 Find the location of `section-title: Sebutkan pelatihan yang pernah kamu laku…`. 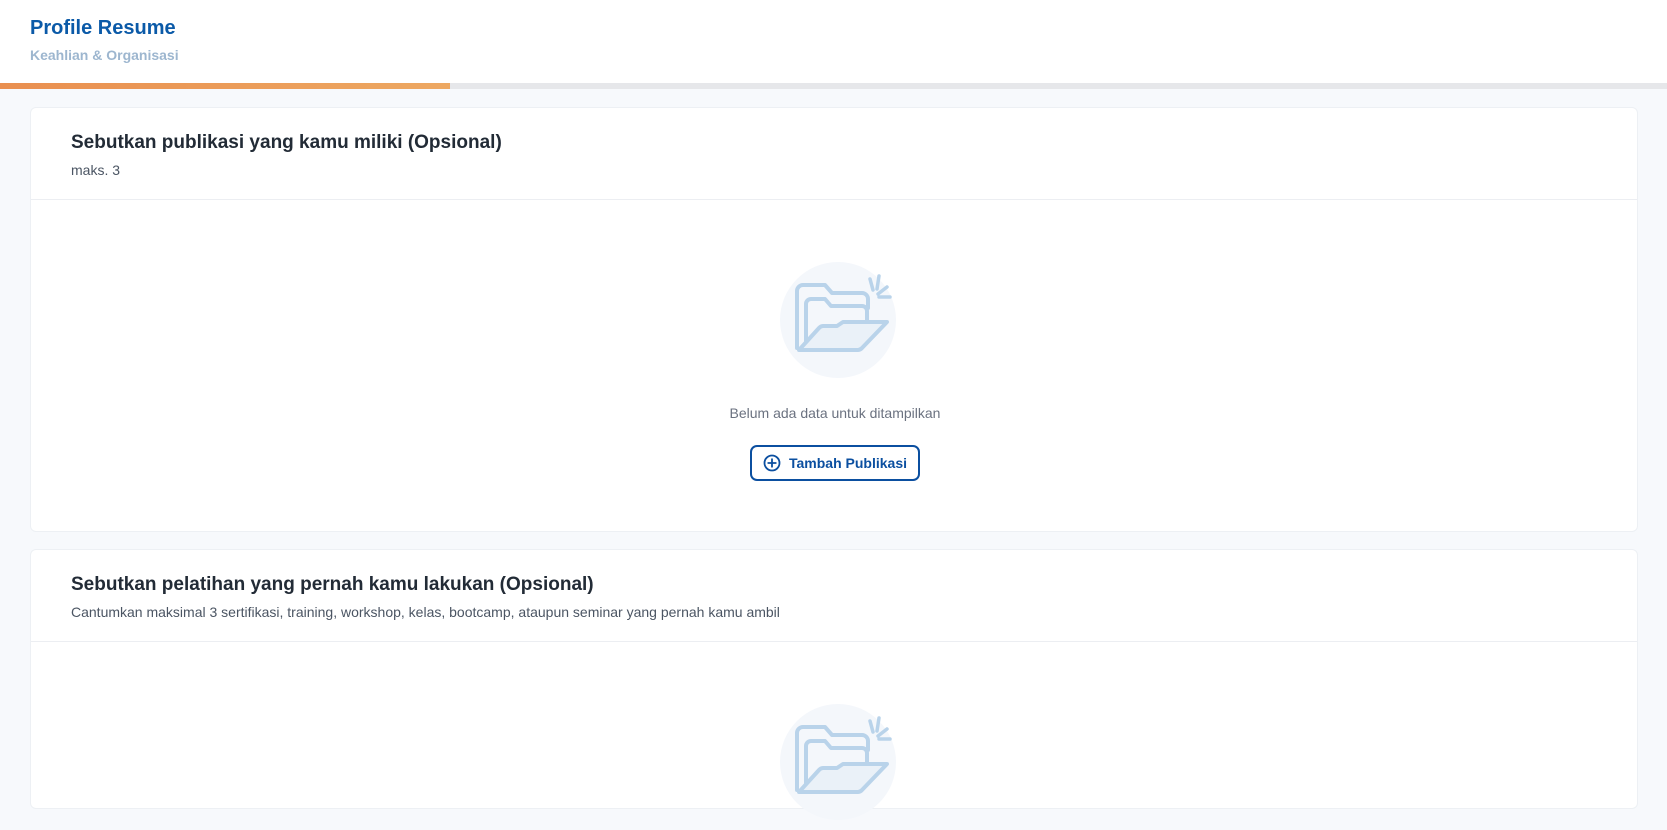

section-title: Sebutkan pelatihan yang pernah kamu laku… is located at coordinates (332, 584).